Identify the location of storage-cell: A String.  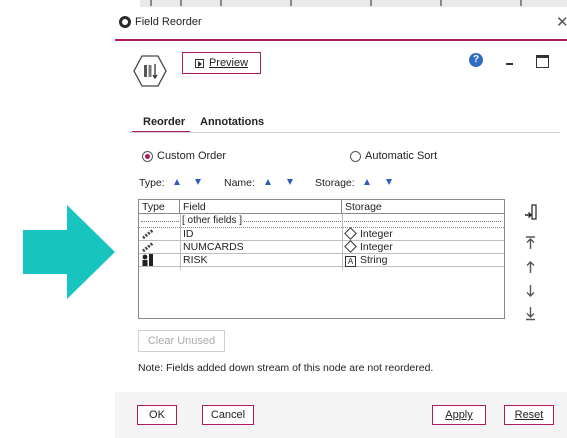
(365, 260).